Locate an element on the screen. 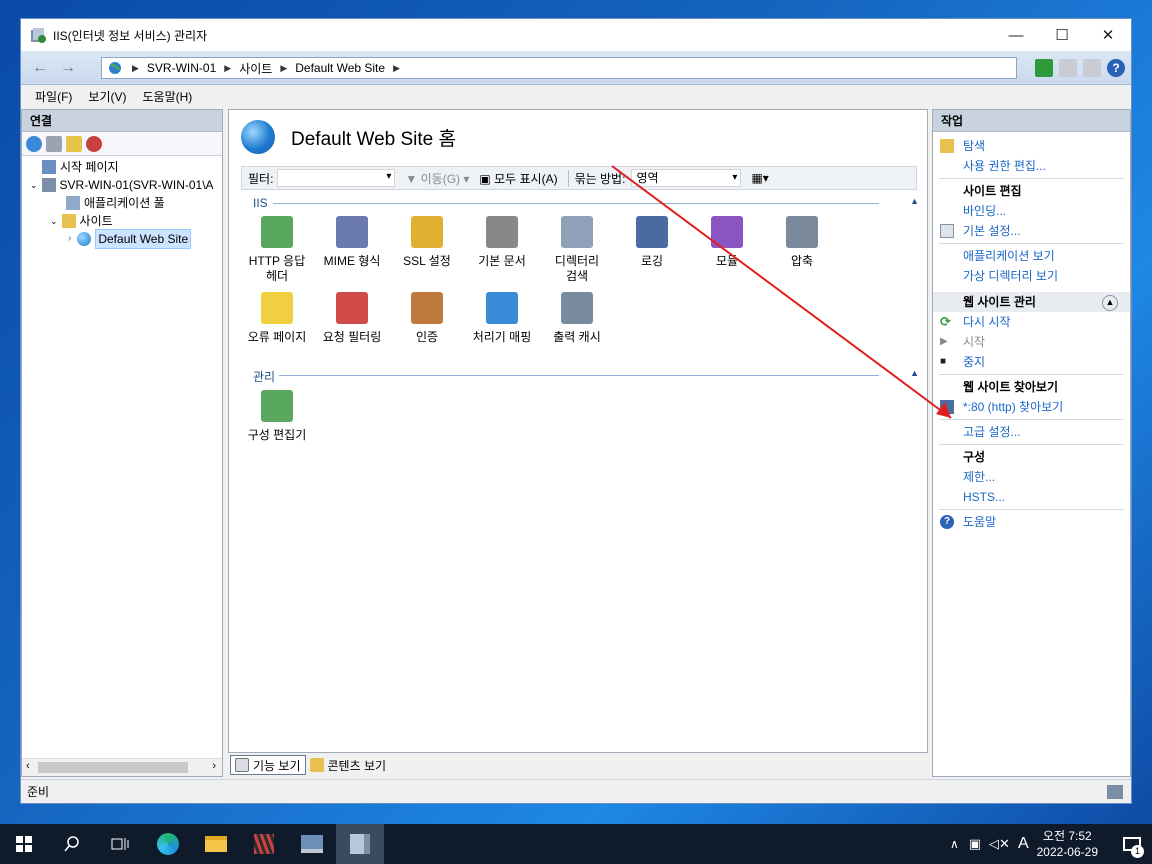 The width and height of the screenshot is (1152, 864). winrar-button is located at coordinates (264, 844).